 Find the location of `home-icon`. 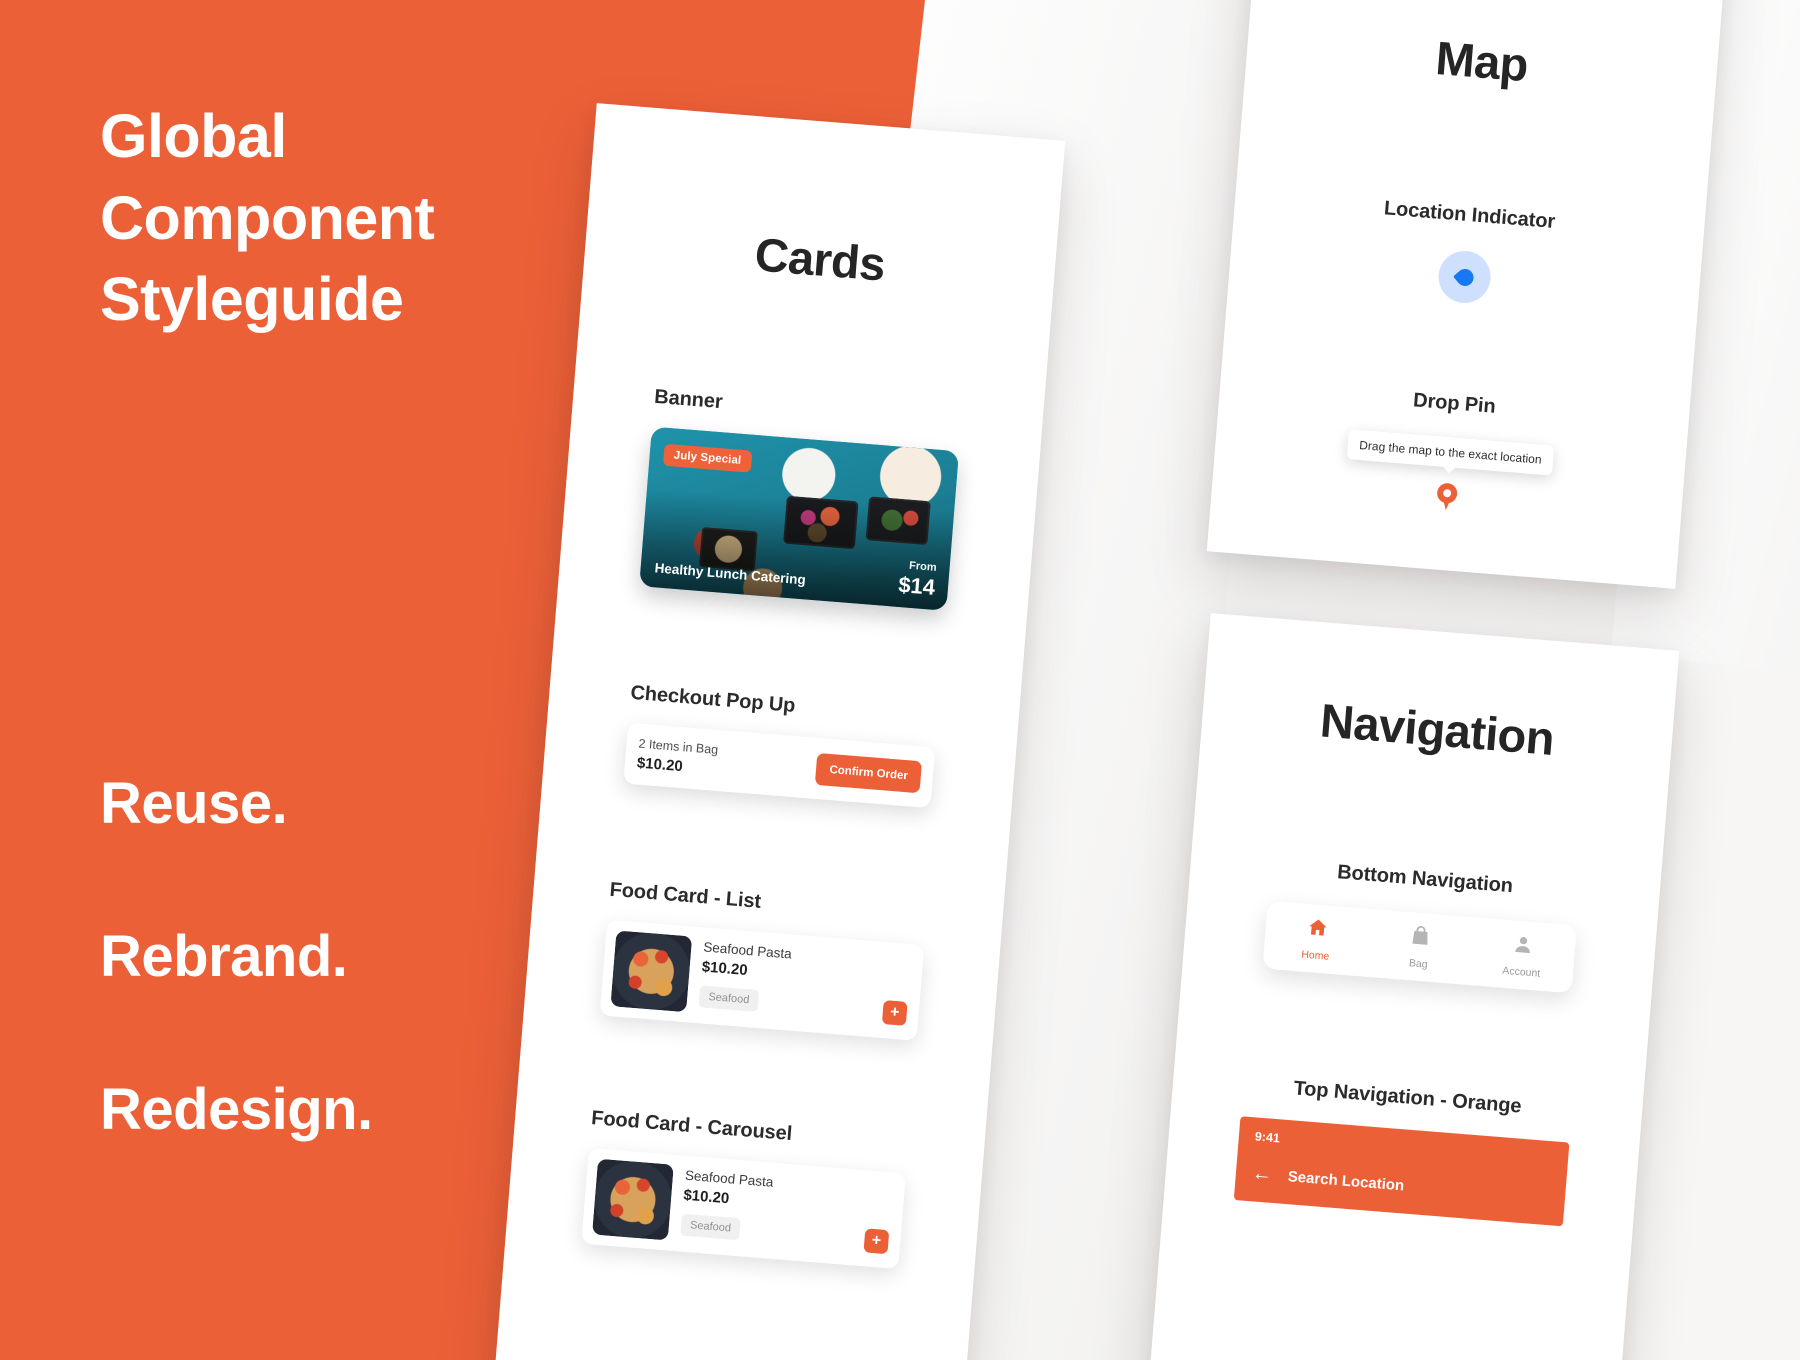

home-icon is located at coordinates (1317, 930).